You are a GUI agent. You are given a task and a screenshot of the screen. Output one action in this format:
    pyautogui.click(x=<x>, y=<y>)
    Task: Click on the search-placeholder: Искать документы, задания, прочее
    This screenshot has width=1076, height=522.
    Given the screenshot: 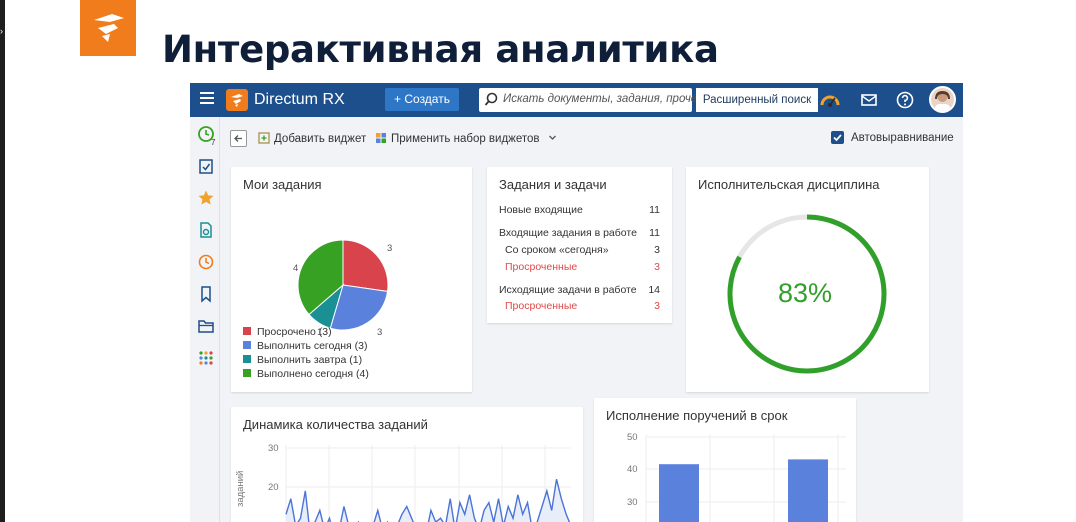 What is the action you would take?
    pyautogui.click(x=603, y=99)
    